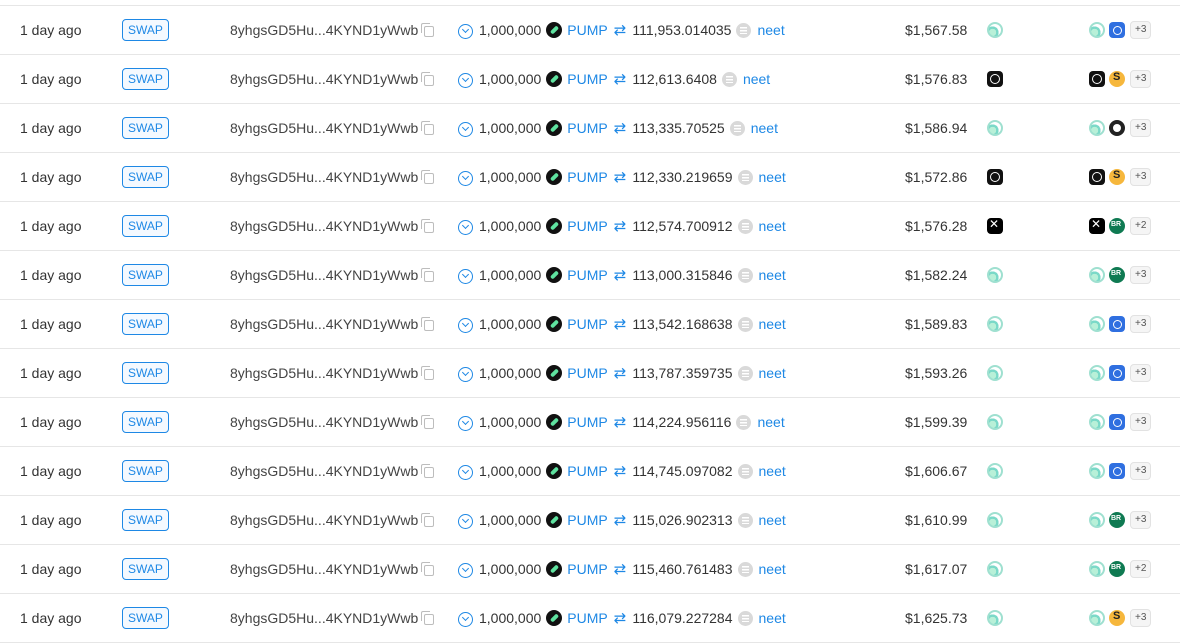 The image size is (1180, 643). I want to click on pump-token-icon, so click(554, 569).